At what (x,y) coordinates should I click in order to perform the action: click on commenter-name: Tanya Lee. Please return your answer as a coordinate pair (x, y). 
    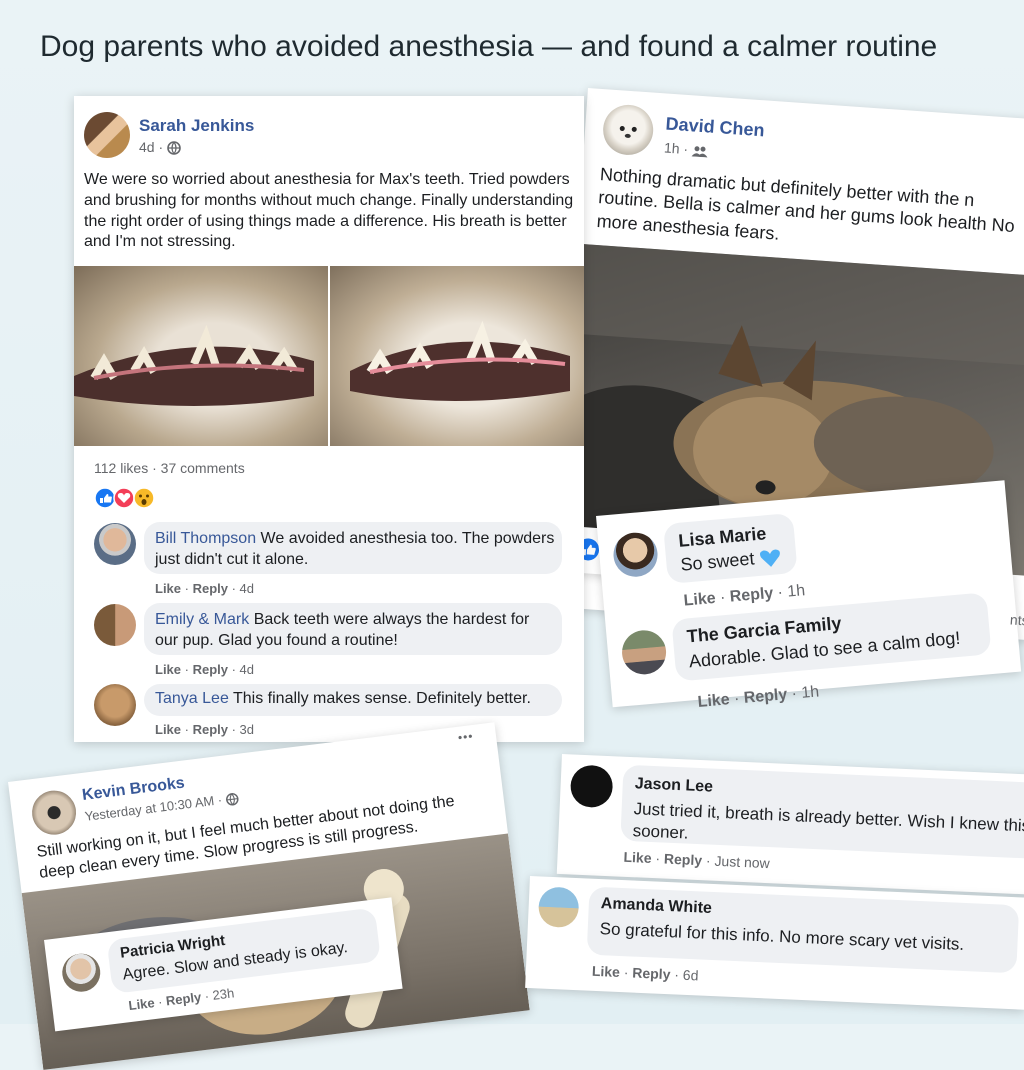
    Looking at the image, I should click on (192, 698).